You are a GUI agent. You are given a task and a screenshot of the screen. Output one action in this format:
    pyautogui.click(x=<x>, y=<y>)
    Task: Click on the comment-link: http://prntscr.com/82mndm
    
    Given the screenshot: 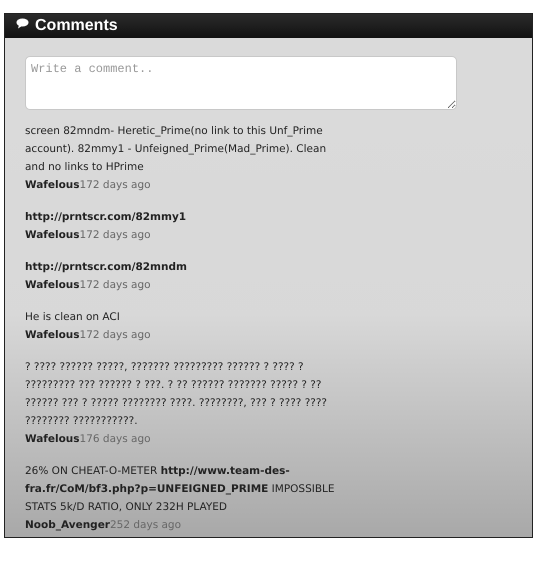 What is the action you would take?
    pyautogui.click(x=180, y=267)
    